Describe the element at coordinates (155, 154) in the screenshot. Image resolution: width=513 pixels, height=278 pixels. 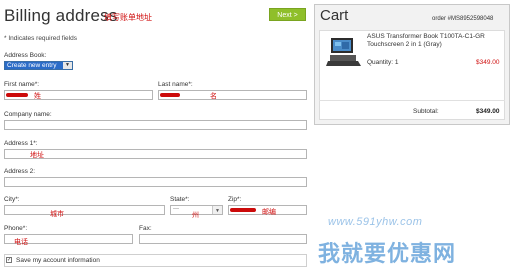
I see `address1-field` at that location.